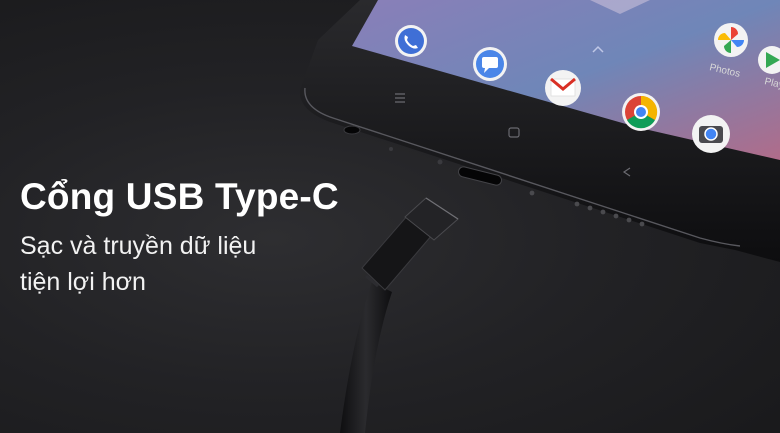  What do you see at coordinates (138, 246) in the screenshot?
I see `subline-1: Sạc và truyền dữ liệu` at bounding box center [138, 246].